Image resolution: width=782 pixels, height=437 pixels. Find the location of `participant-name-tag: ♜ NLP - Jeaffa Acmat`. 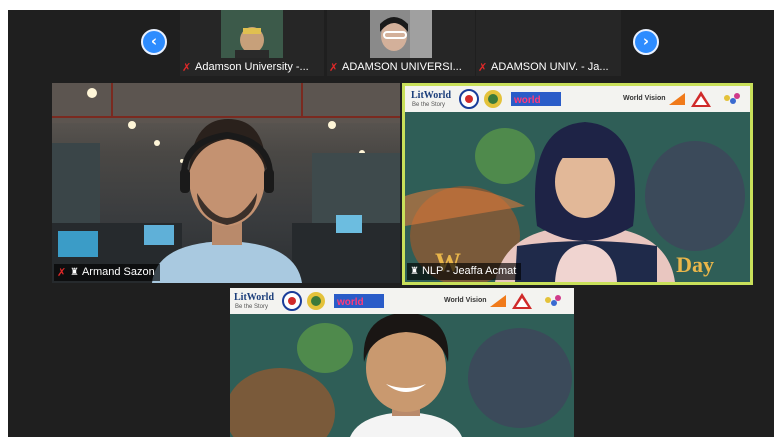

participant-name-tag: ♜ NLP - Jeaffa Acmat is located at coordinates (464, 271).